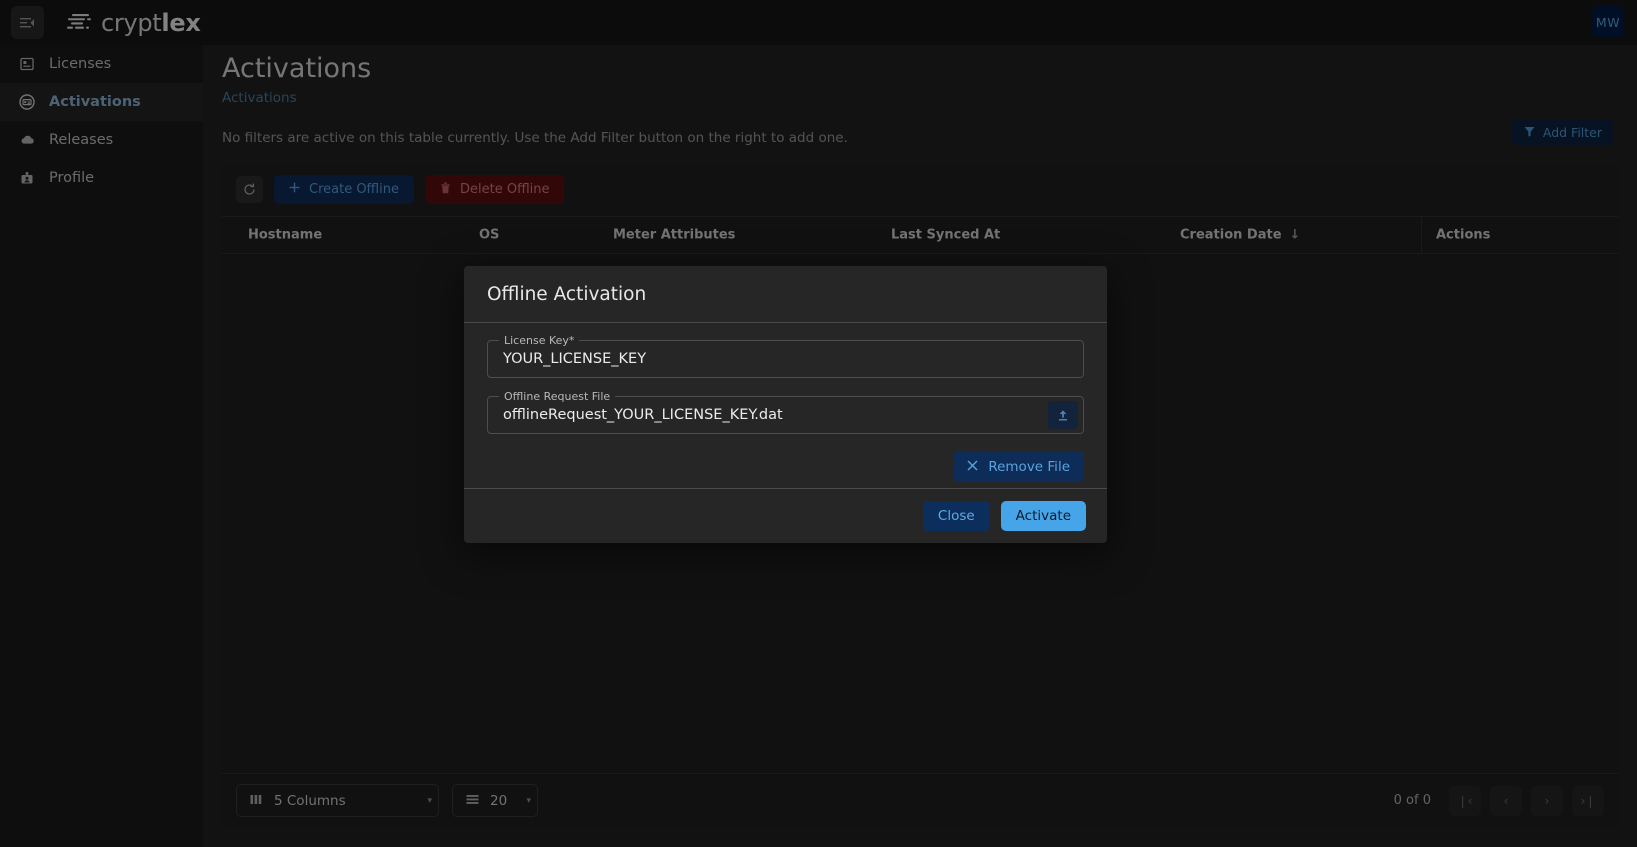 Image resolution: width=1637 pixels, height=847 pixels. What do you see at coordinates (575, 359) in the screenshot?
I see `license-key-value: YOUR_LICENSE_KEY` at bounding box center [575, 359].